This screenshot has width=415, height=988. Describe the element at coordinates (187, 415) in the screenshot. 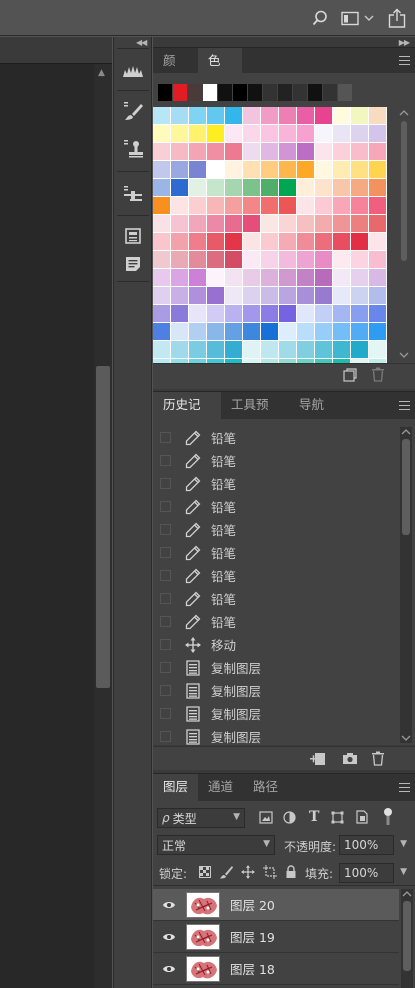

I see `tab-history: 历史记录` at that location.